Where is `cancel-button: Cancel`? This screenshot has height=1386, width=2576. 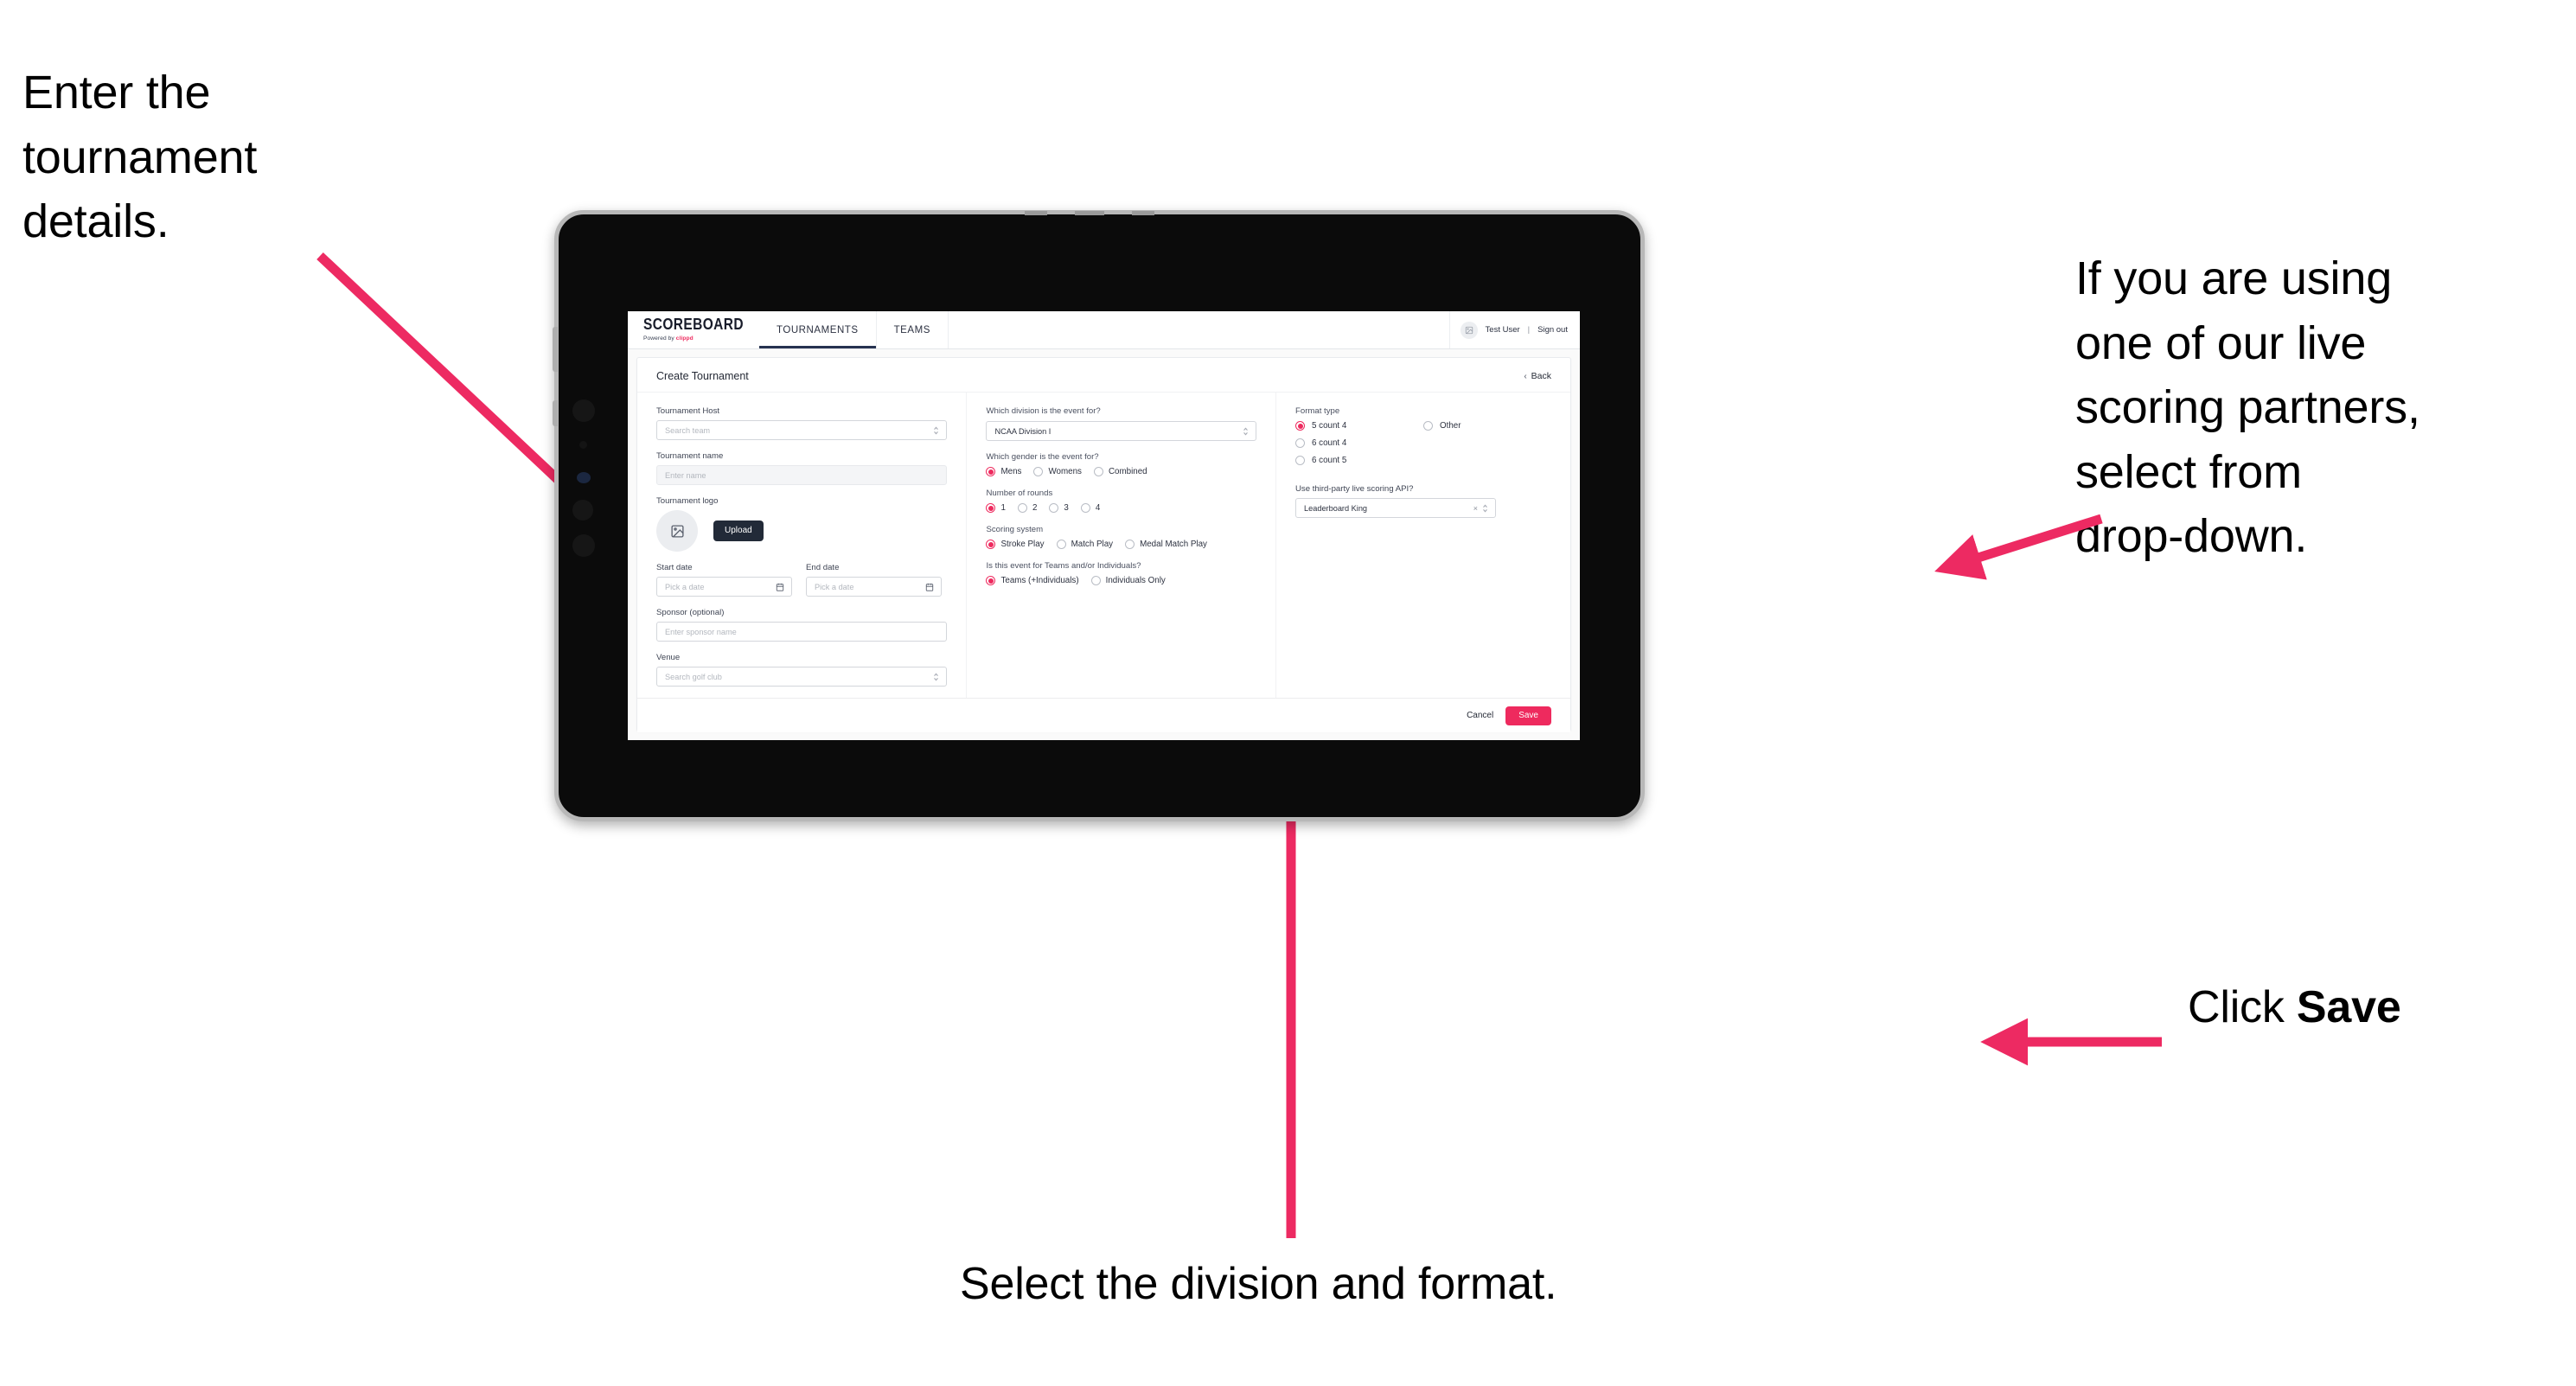
cancel-button: Cancel is located at coordinates (1480, 715).